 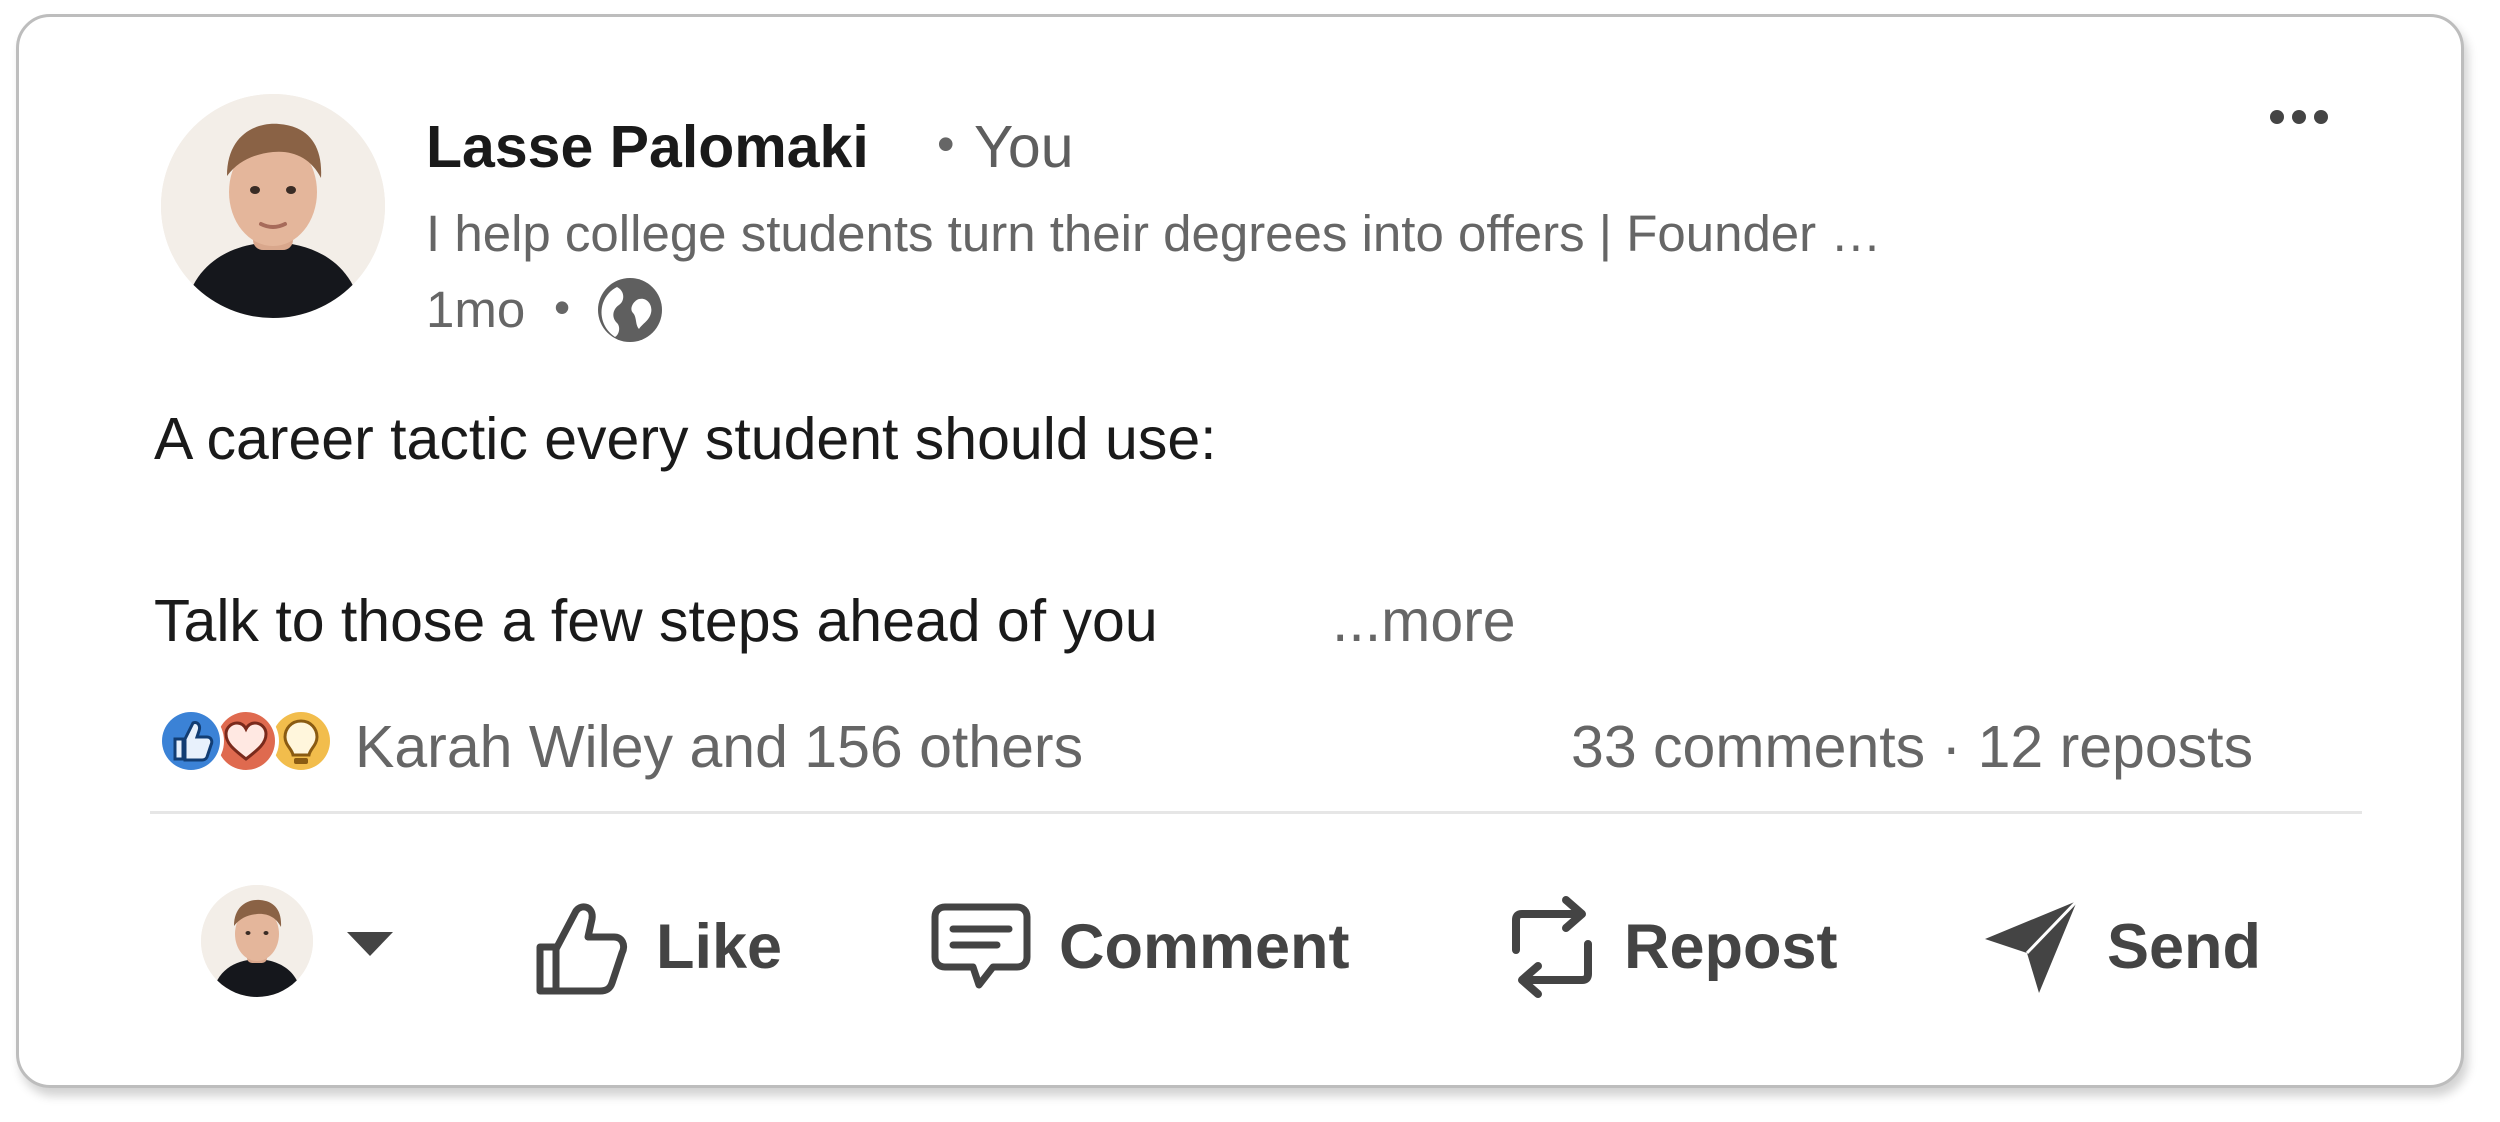 I want to click on send-icon, so click(x=2032, y=946).